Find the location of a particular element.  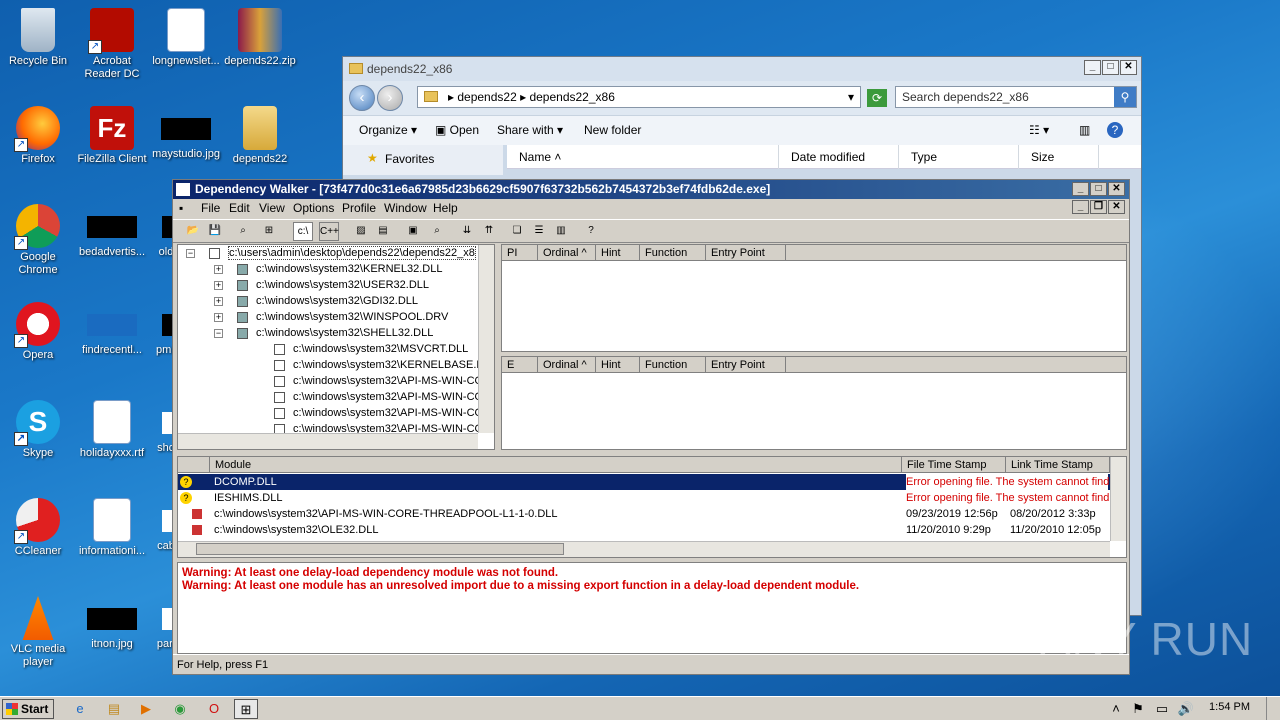

address-bar: ▸ depends22 ▸ depends22_x86 ▾ is located at coordinates (639, 97).